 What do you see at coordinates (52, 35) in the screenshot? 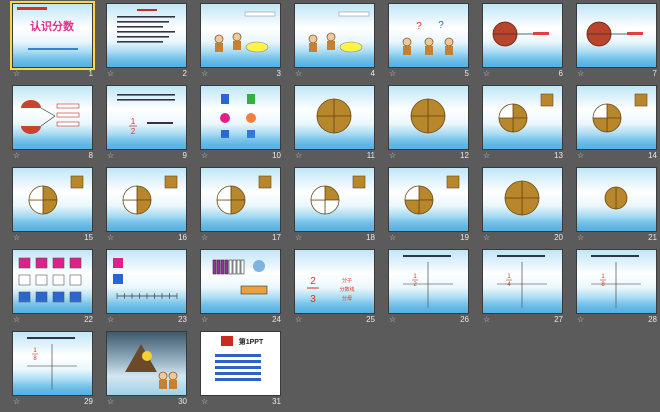
I see `slide-thumbnail: 认识分数` at bounding box center [52, 35].